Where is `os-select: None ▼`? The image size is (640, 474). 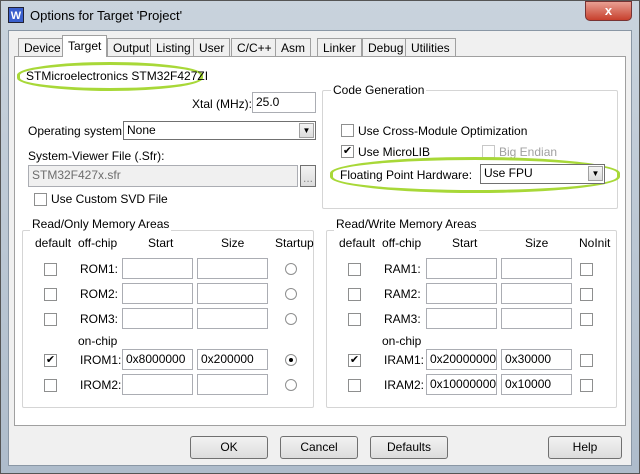
os-select: None ▼ is located at coordinates (219, 130).